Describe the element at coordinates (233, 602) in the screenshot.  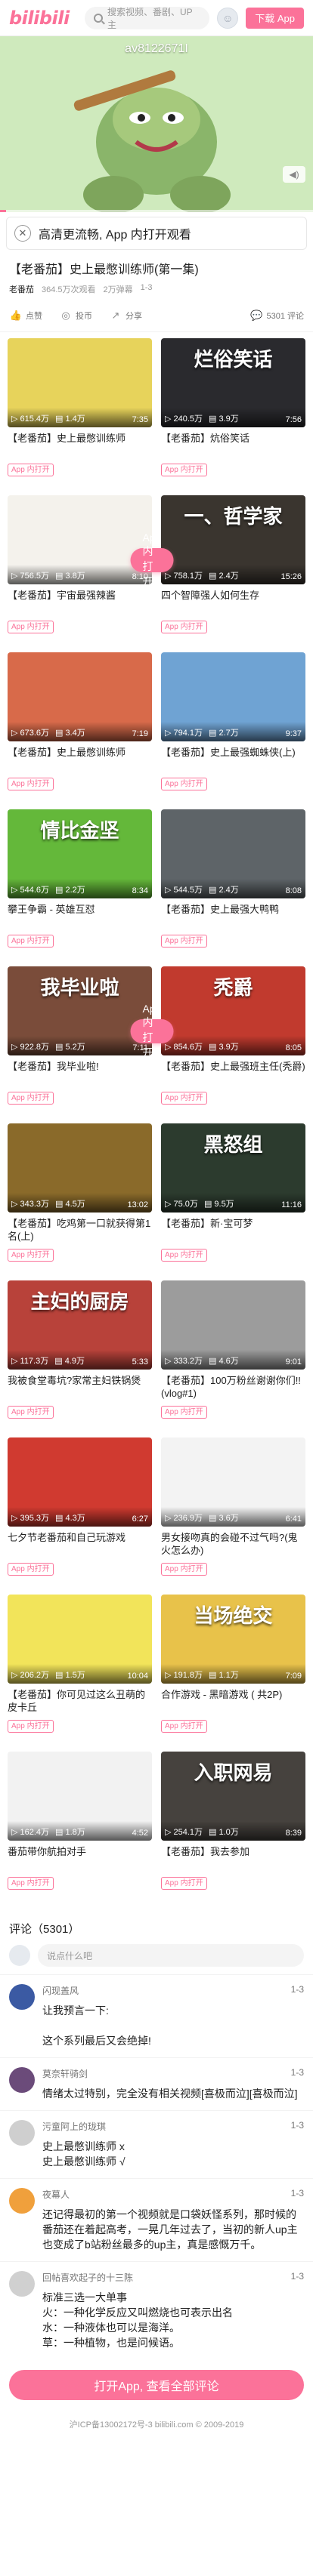
I see `video-card-title: 四个智障强人如何生存` at that location.